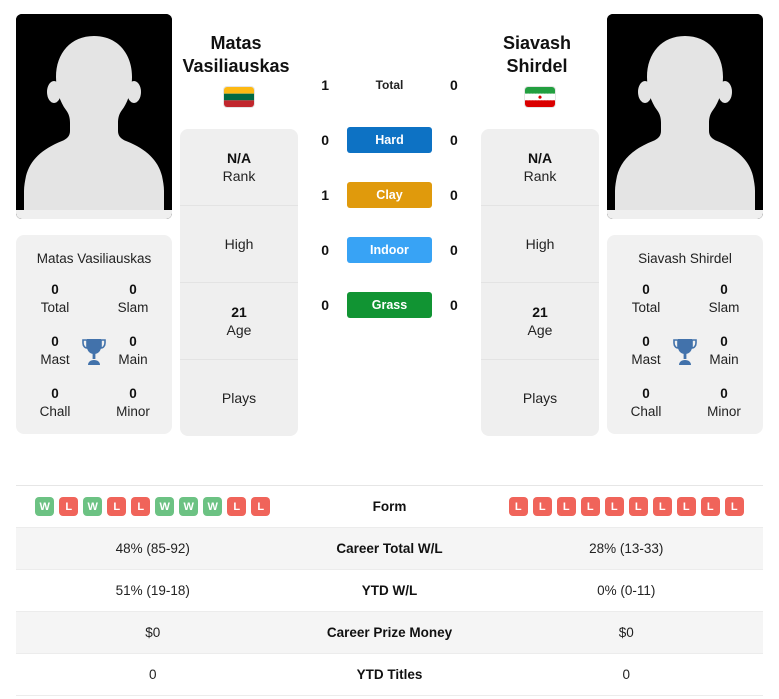 This screenshot has height=699, width=779. What do you see at coordinates (646, 307) in the screenshot?
I see `right-titles-total-label: Total` at bounding box center [646, 307].